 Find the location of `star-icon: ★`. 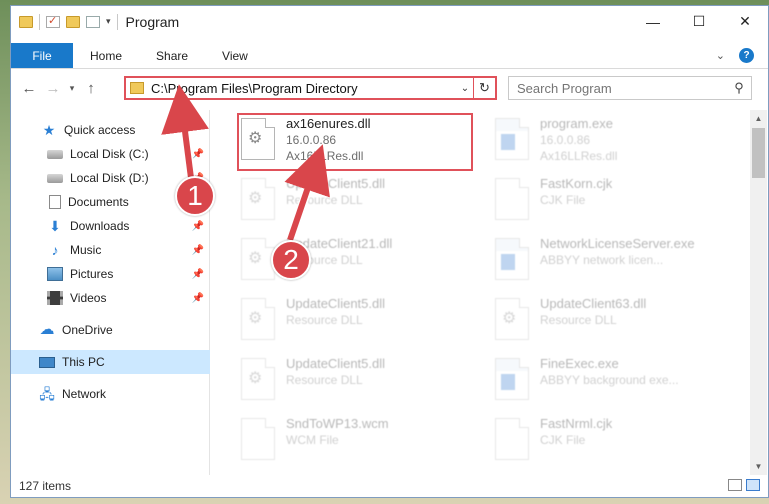

star-icon: ★ is located at coordinates (49, 130).